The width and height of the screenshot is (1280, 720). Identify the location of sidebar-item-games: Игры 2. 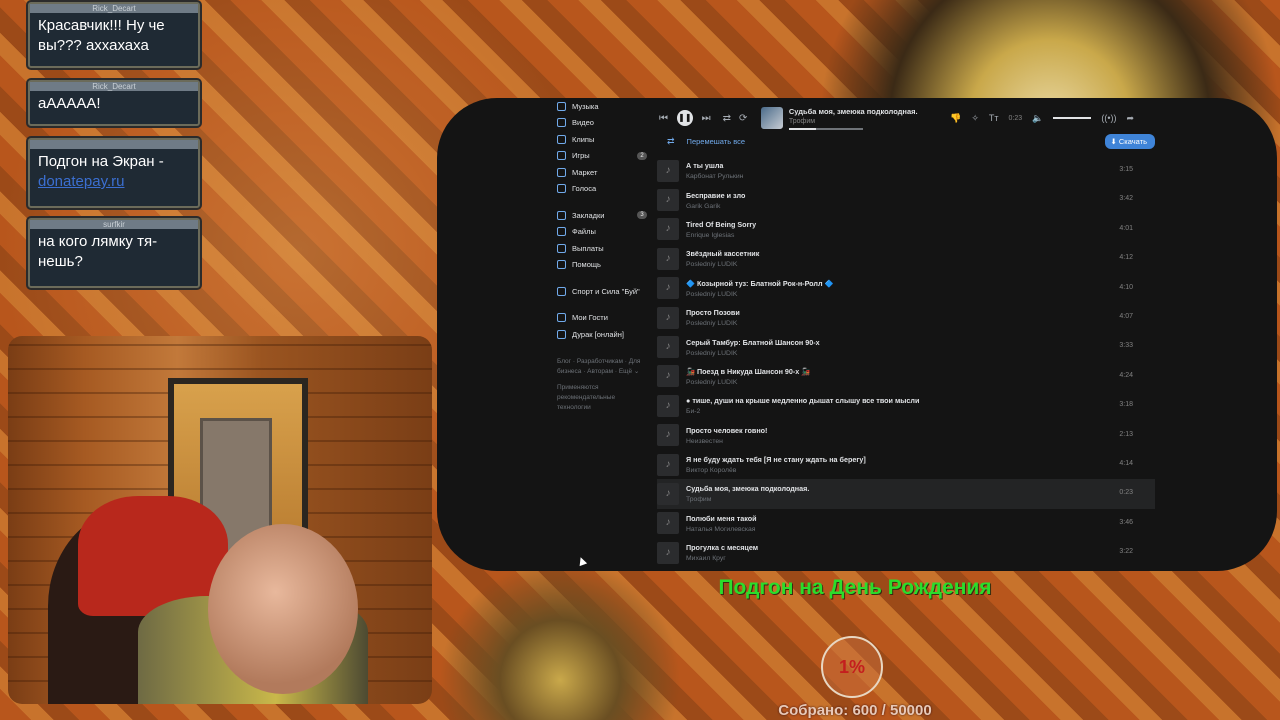
(602, 156).